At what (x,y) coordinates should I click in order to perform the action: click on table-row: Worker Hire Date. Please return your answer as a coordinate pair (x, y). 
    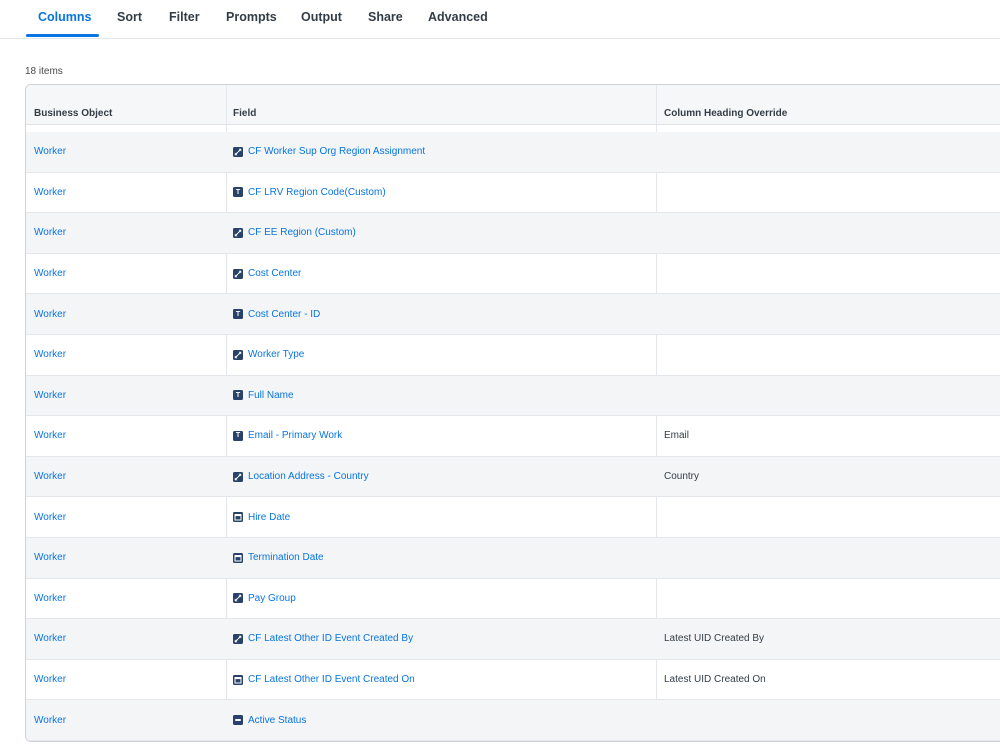
    Looking at the image, I should click on (513, 517).